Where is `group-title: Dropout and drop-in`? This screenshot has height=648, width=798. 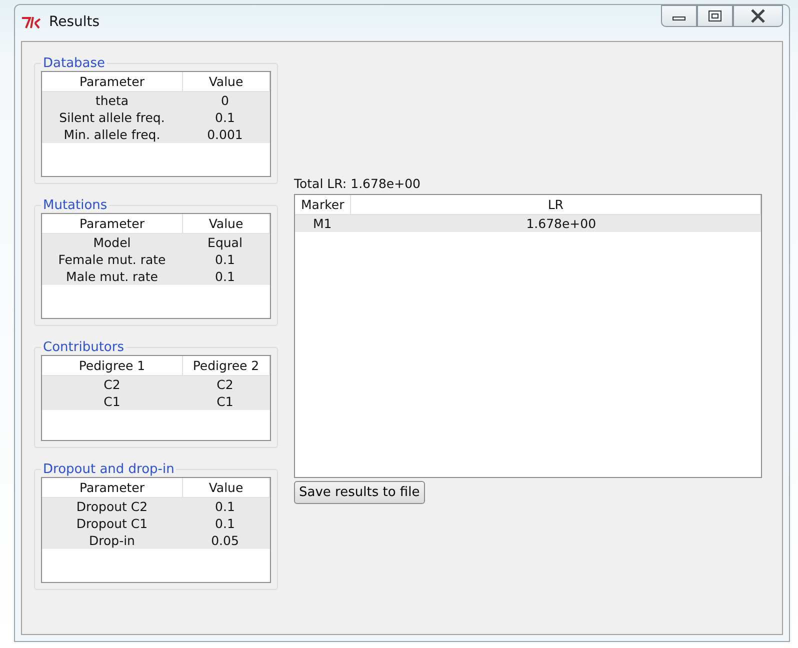 group-title: Dropout and drop-in is located at coordinates (109, 469).